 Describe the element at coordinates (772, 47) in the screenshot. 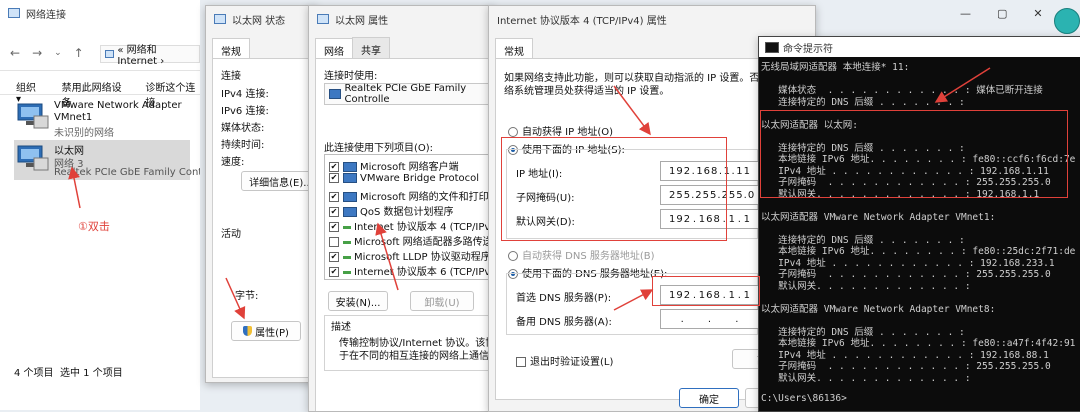

I see `terminal-icon` at that location.